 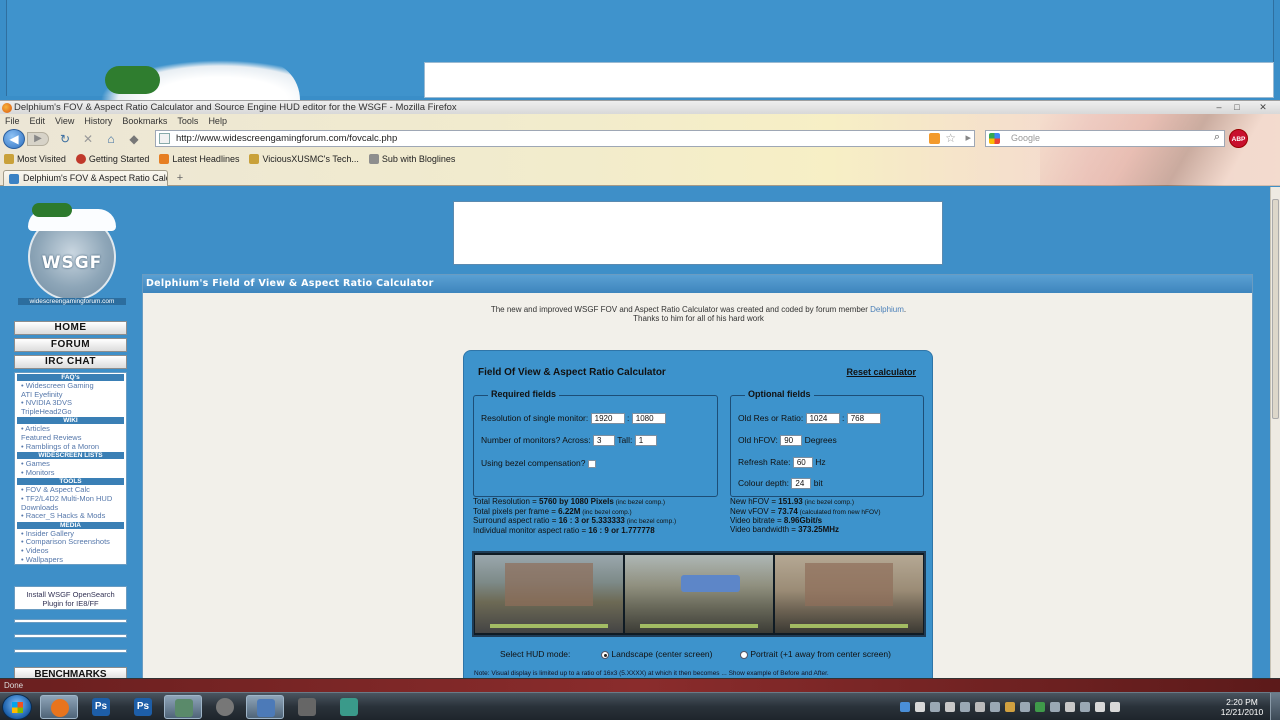 I want to click on nav-item: Featured Reviews, so click(x=70, y=438).